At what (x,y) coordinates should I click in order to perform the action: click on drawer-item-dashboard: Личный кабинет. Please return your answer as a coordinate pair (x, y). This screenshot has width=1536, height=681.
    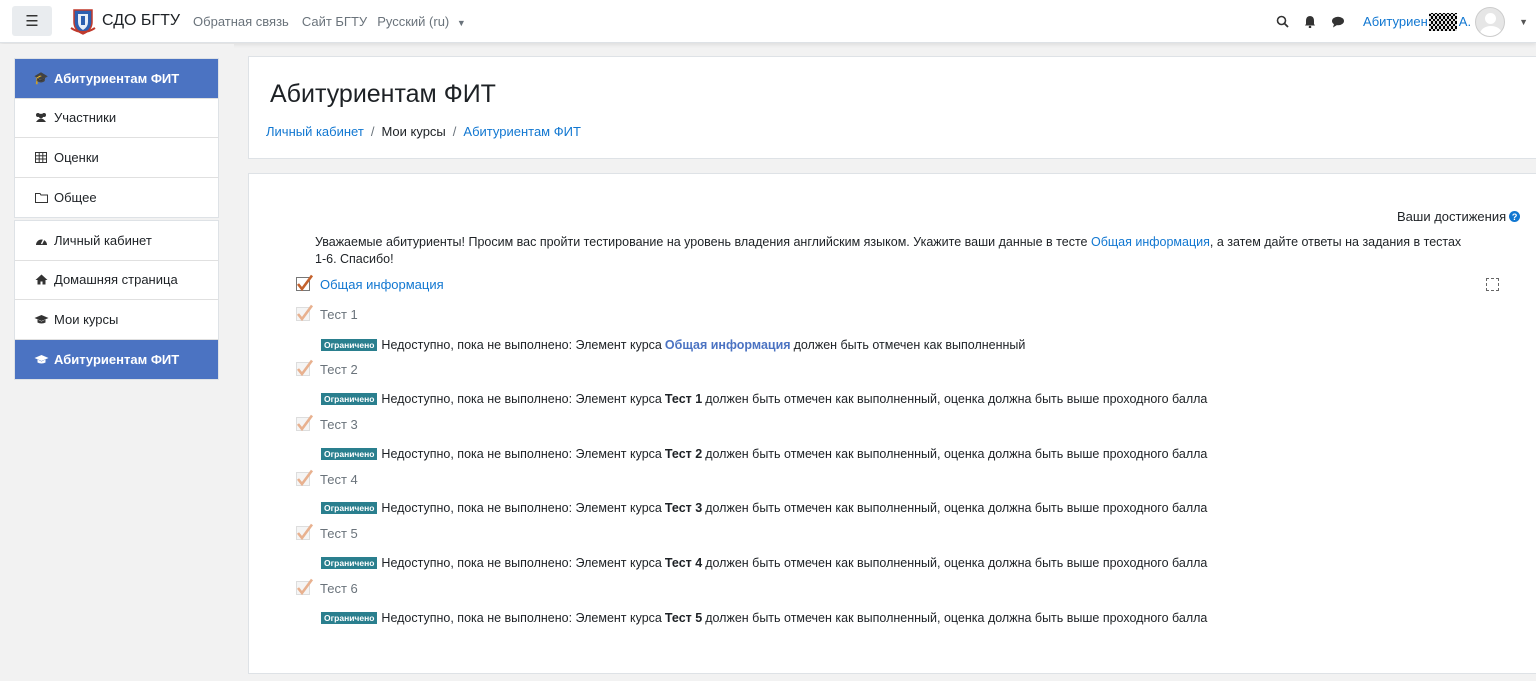
    Looking at the image, I should click on (116, 241).